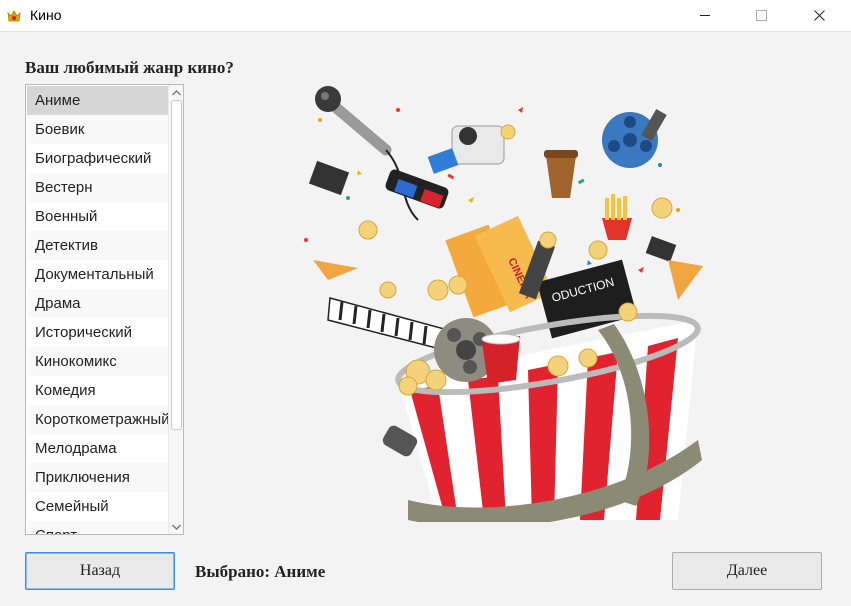 The width and height of the screenshot is (851, 606). I want to click on phone-icon, so click(661, 249).